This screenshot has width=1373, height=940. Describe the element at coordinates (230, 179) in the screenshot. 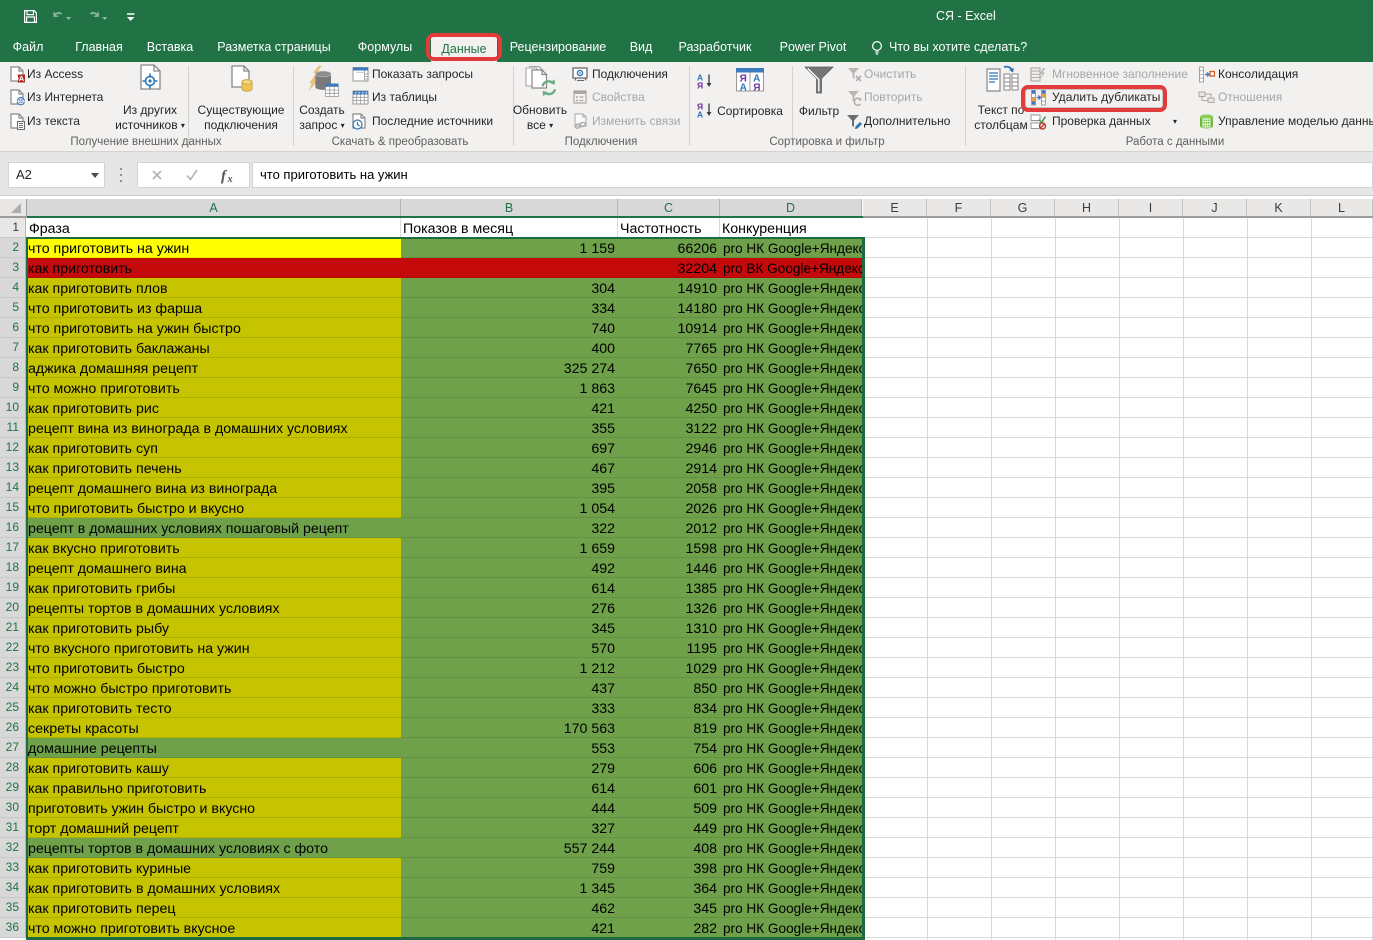

I see `svg-text: x` at that location.